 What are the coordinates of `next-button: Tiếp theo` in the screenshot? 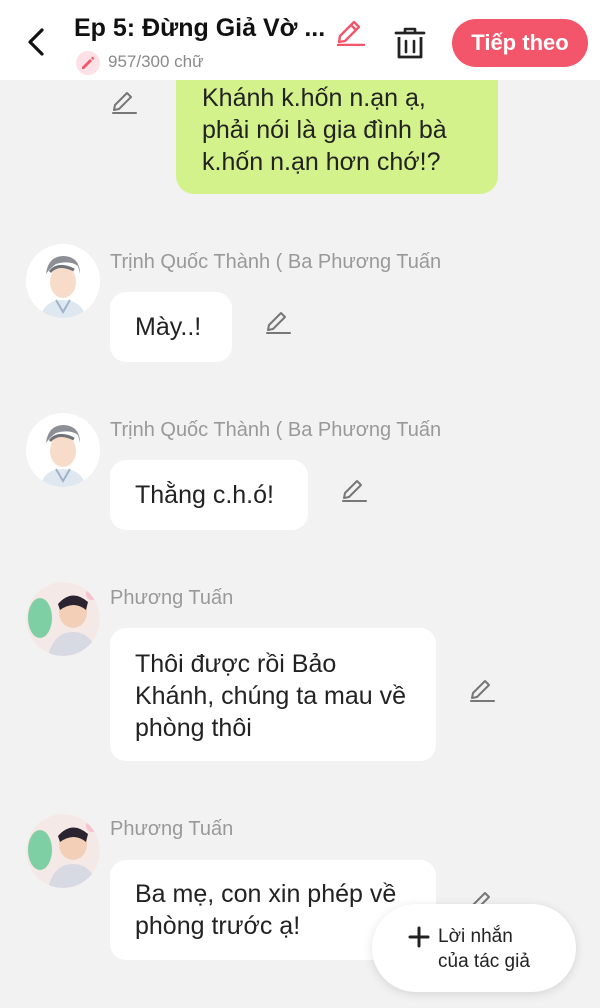 It's located at (520, 43).